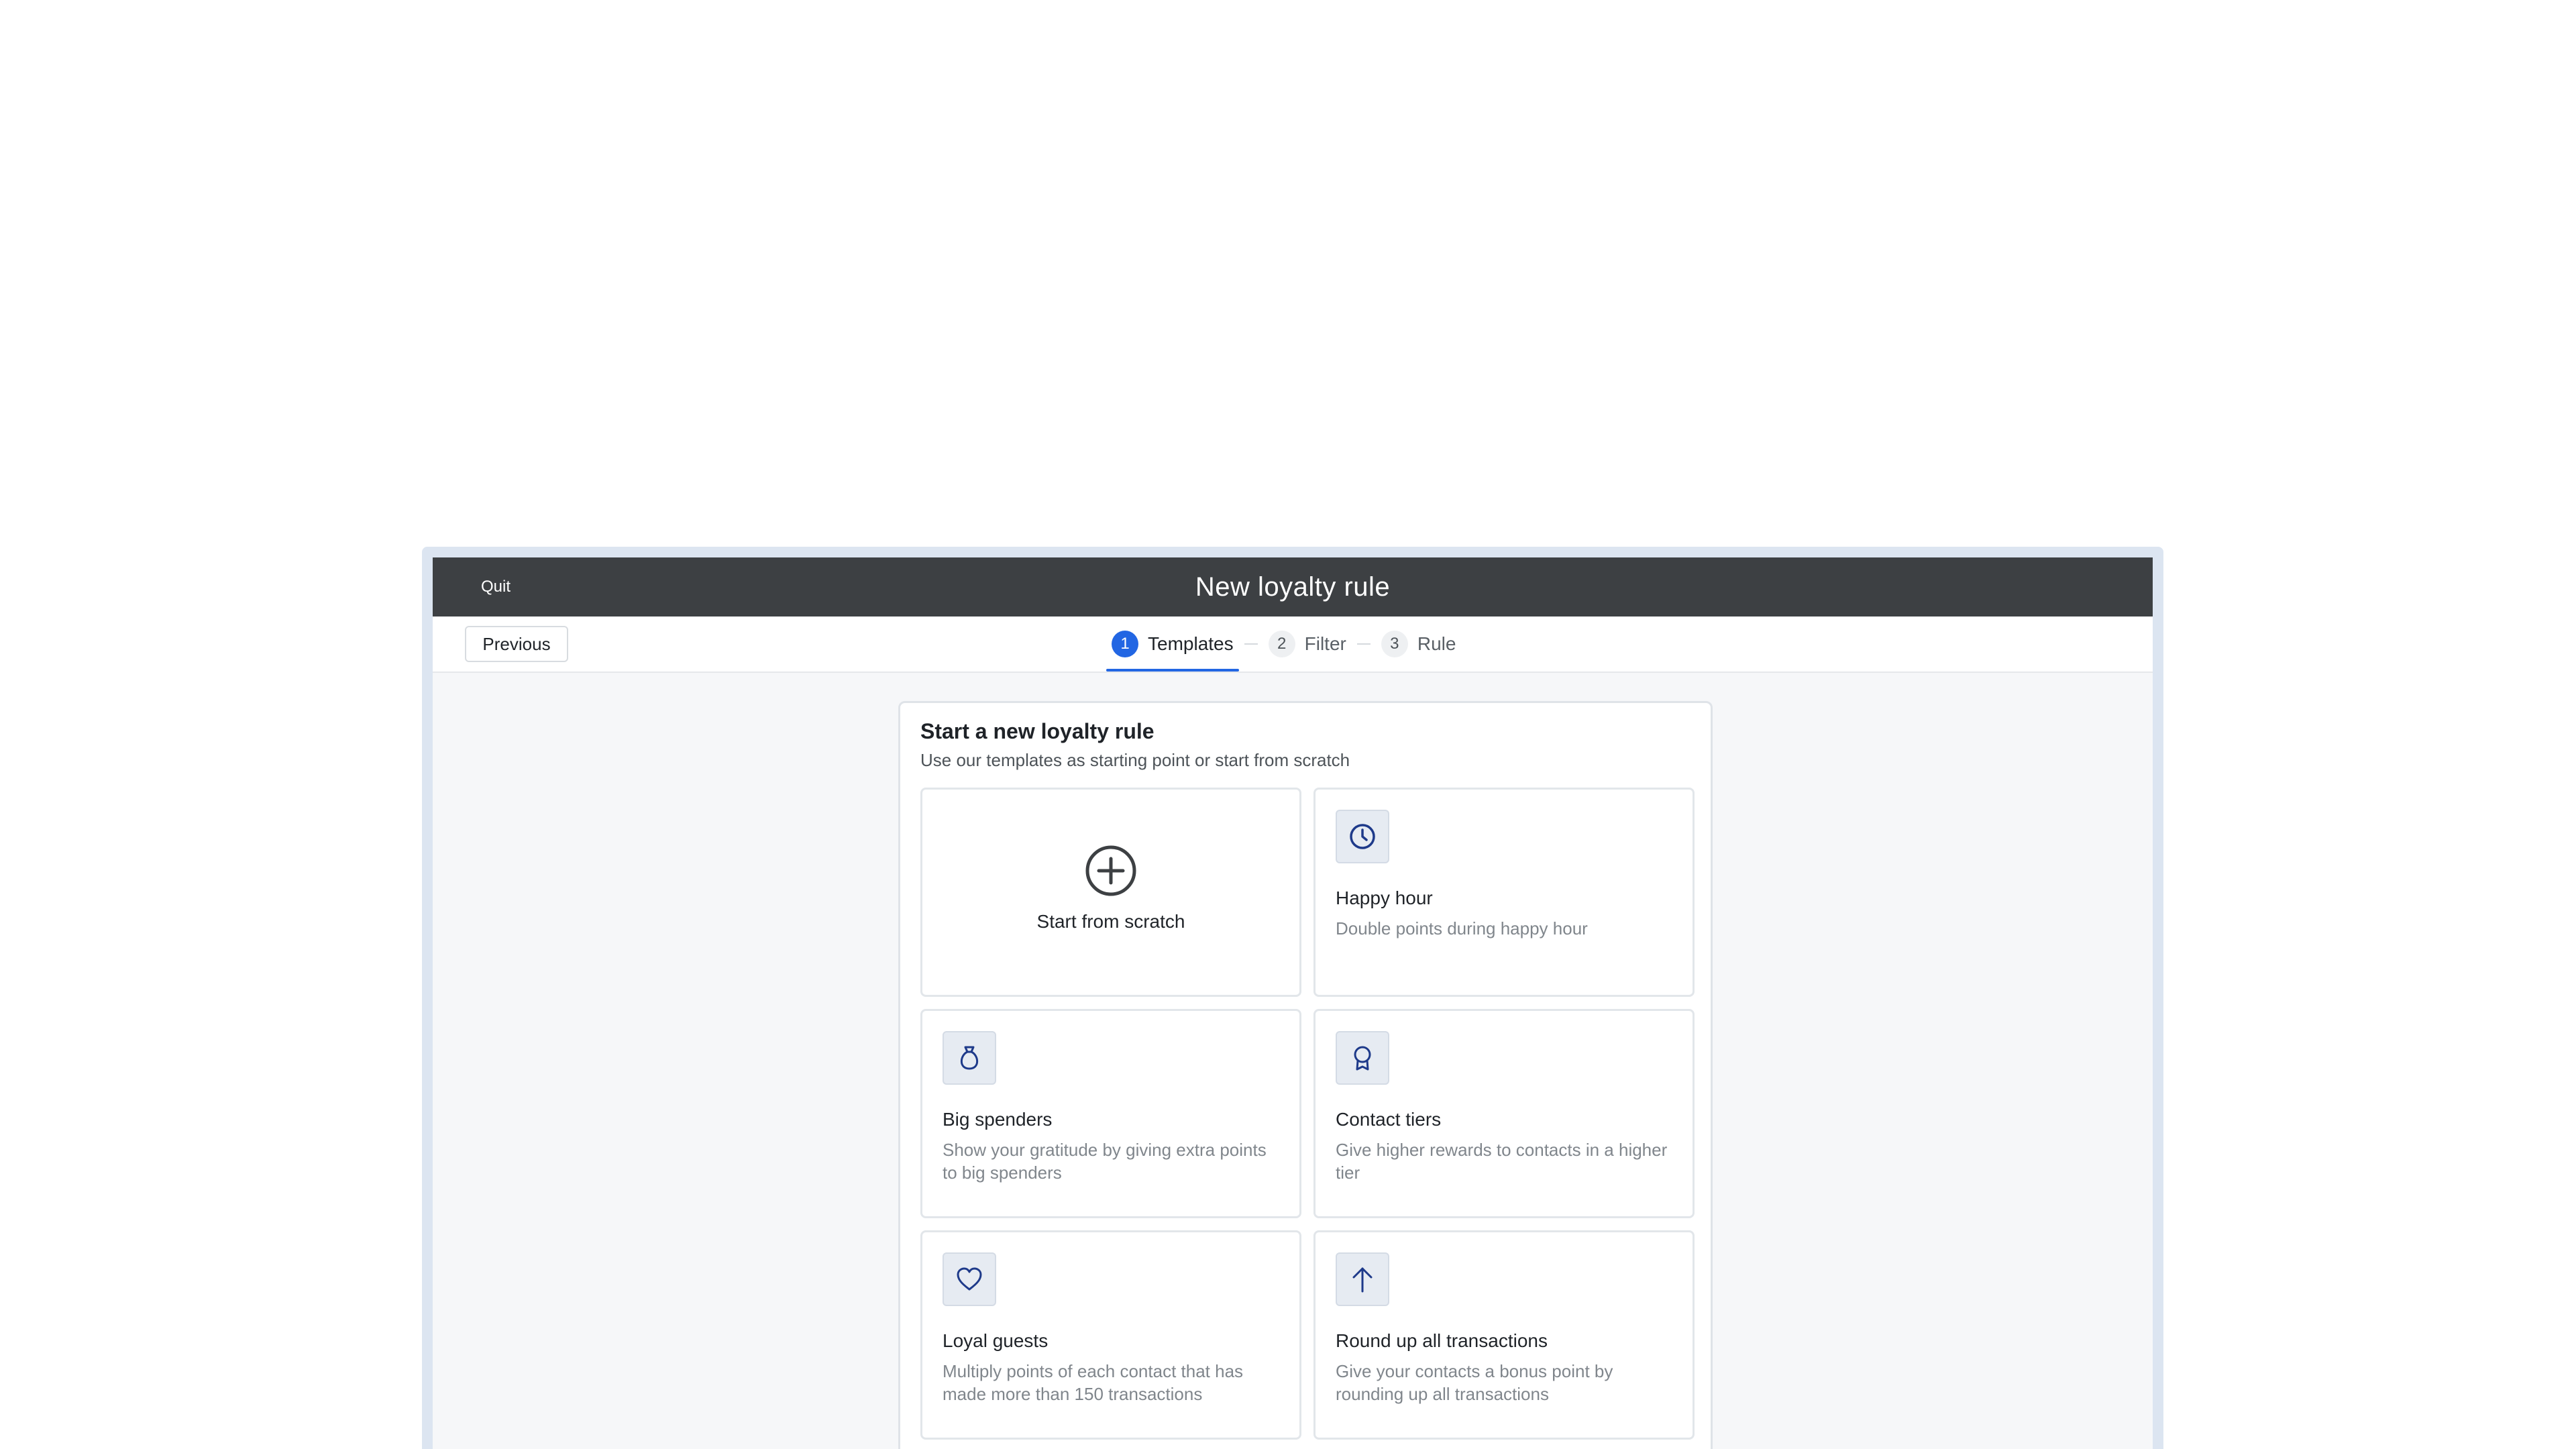 The width and height of the screenshot is (2576, 1449). I want to click on title-bar: Quit New loyalty rule, so click(1293, 586).